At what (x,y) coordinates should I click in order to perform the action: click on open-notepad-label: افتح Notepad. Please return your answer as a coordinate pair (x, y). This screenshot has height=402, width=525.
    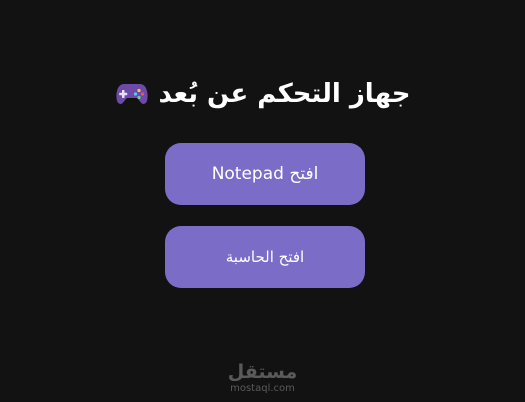
    Looking at the image, I should click on (265, 174).